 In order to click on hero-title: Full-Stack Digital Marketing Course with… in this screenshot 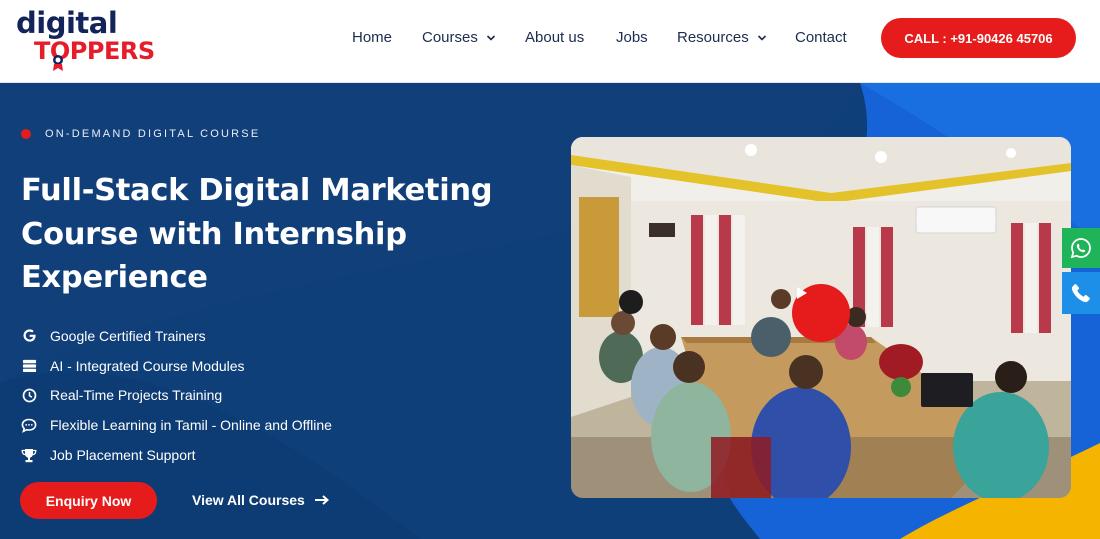, I will do `click(257, 234)`.